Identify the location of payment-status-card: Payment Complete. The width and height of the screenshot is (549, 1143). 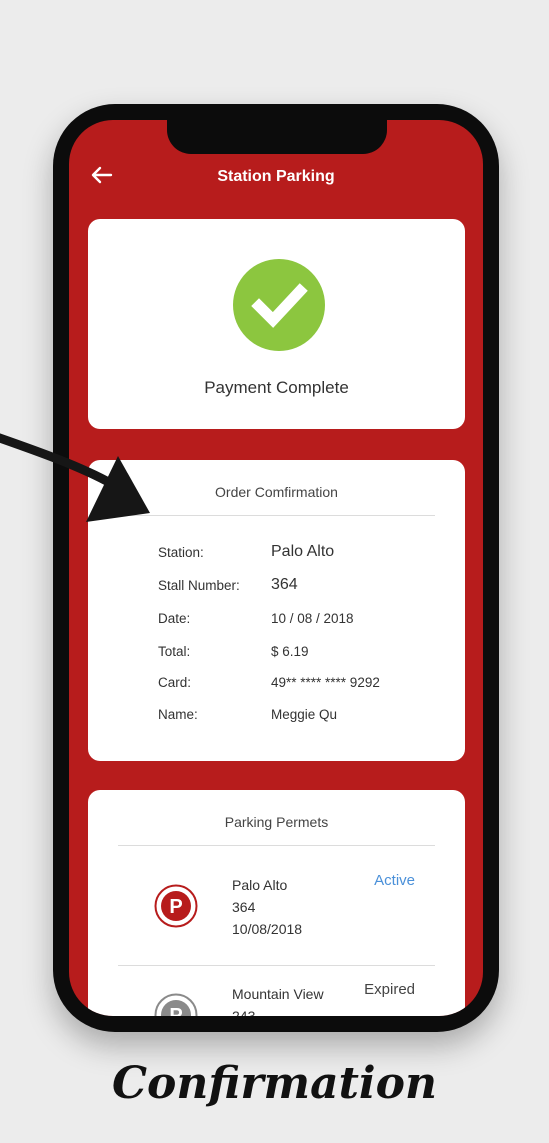
(276, 324).